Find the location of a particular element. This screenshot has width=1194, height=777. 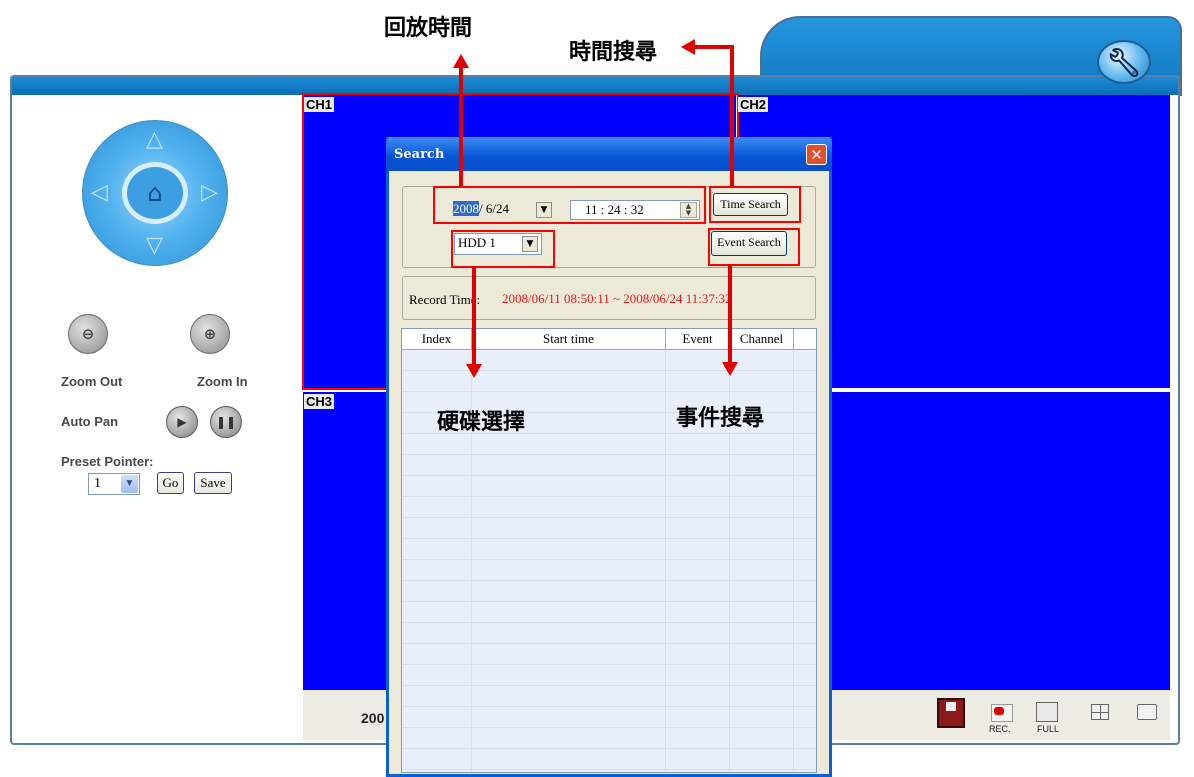

auto-pan-label: Auto Pan is located at coordinates (90, 421).